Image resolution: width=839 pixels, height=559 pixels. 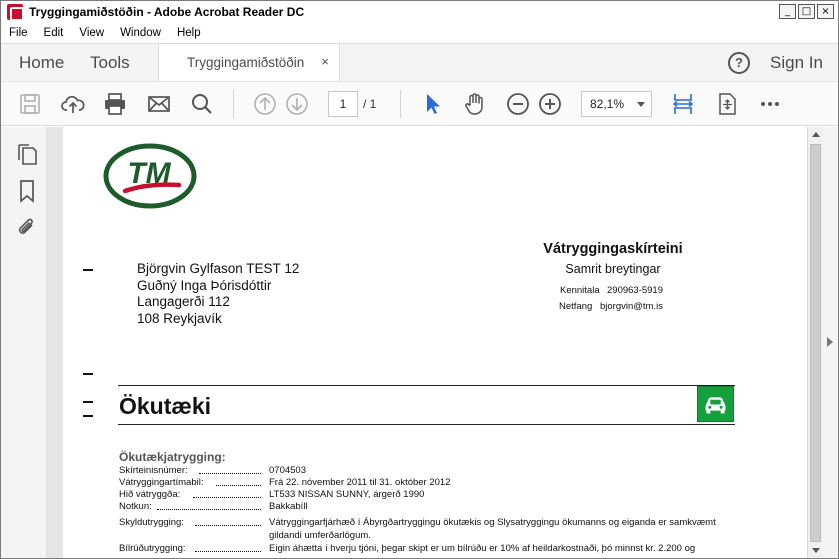 I want to click on row-label: Skyldutrygging:, so click(x=151, y=522).